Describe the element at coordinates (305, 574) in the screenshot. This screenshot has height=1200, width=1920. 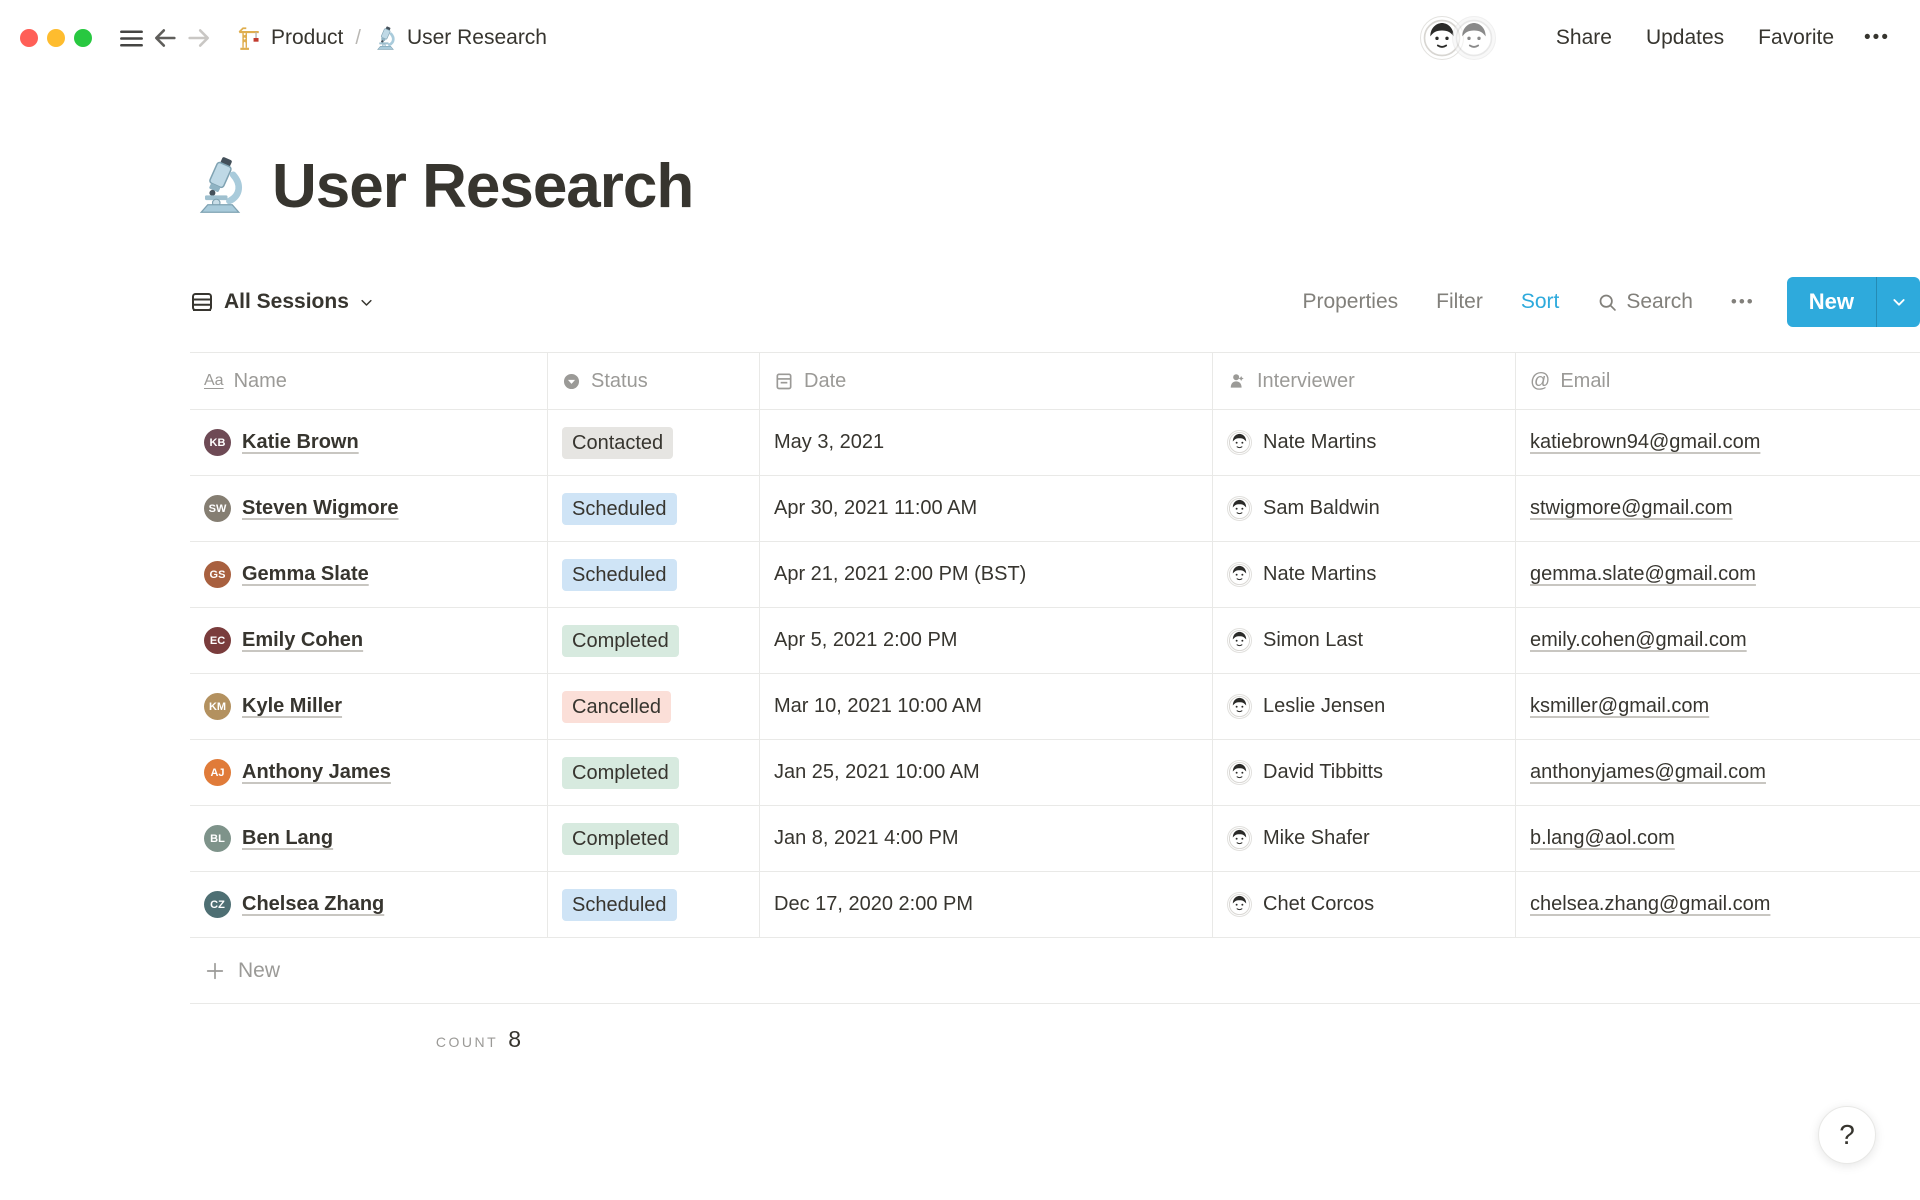
I see `person-name-link: Gemma Slate` at that location.